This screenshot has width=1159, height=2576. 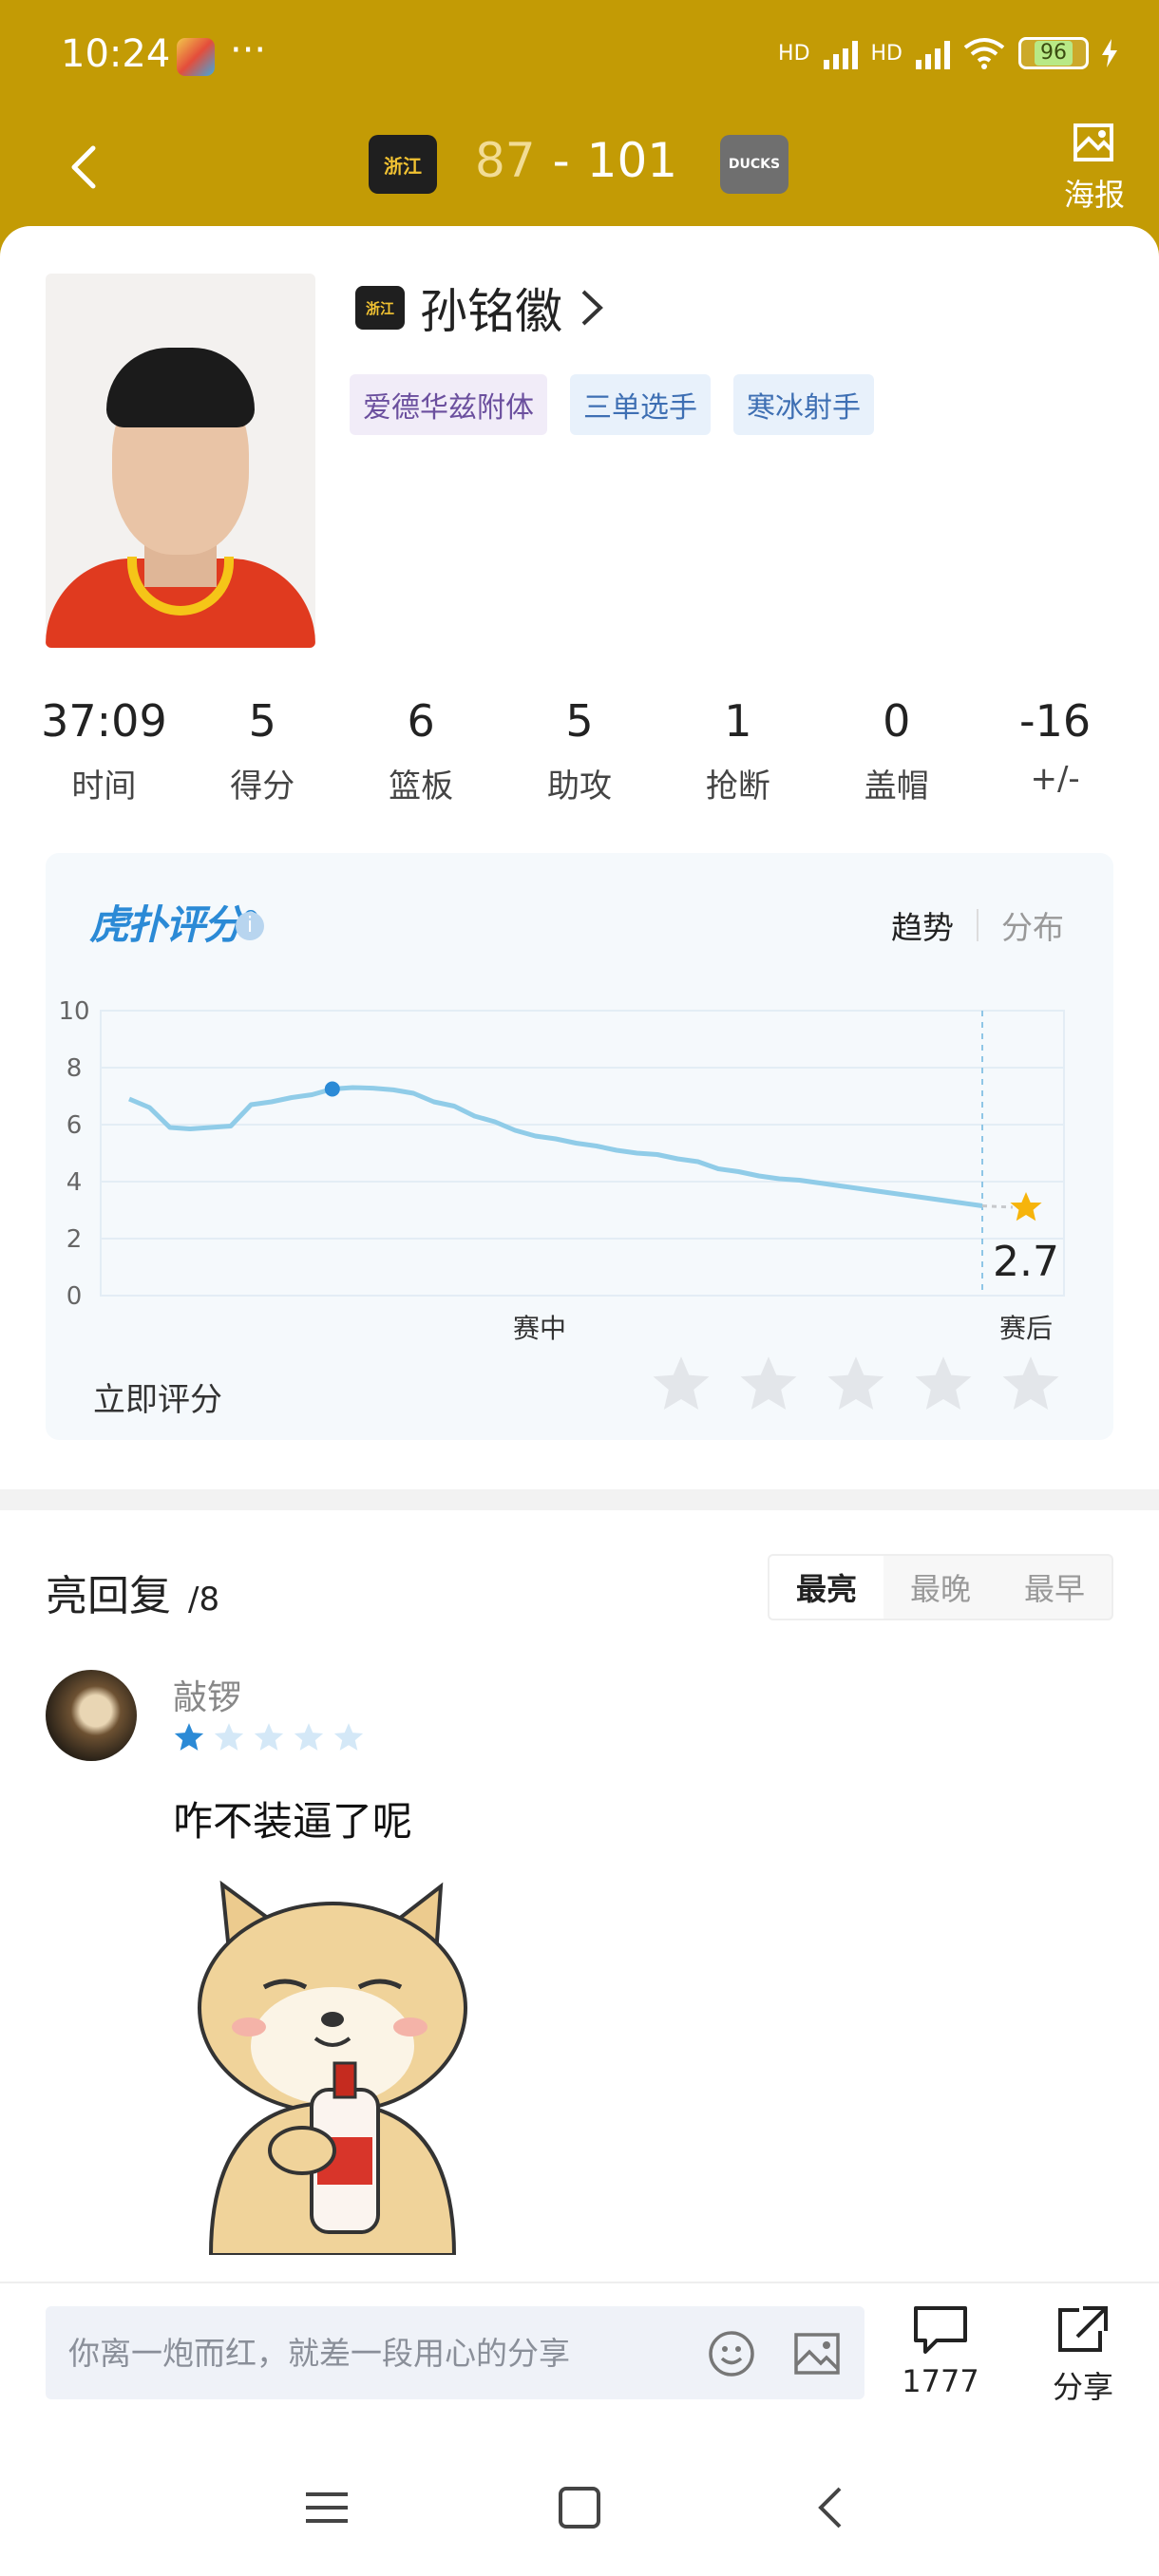 I want to click on x-label-mid: 赛中, so click(x=539, y=1328).